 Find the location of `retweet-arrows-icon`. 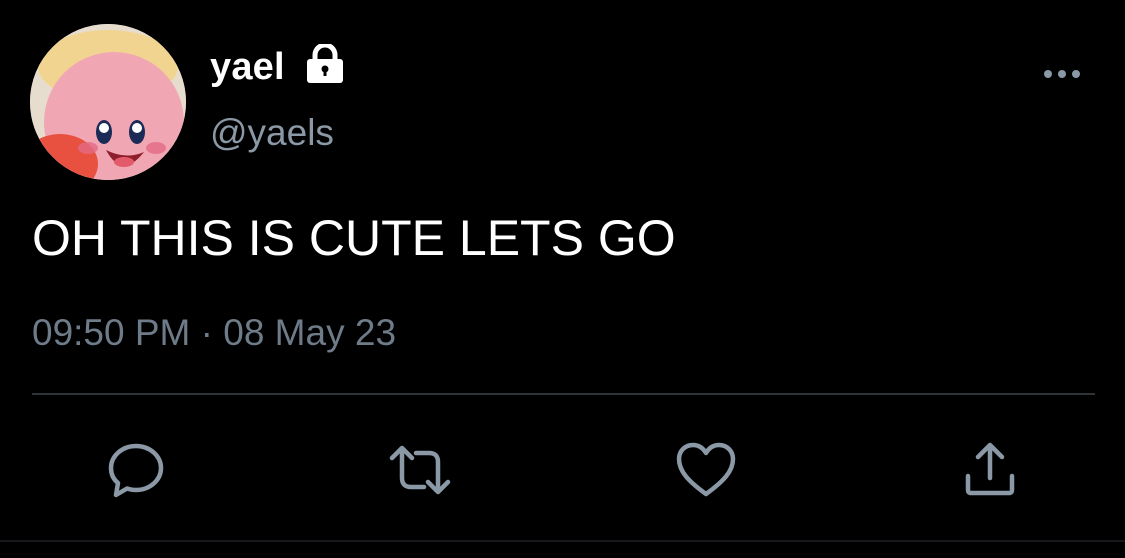

retweet-arrows-icon is located at coordinates (420, 470).